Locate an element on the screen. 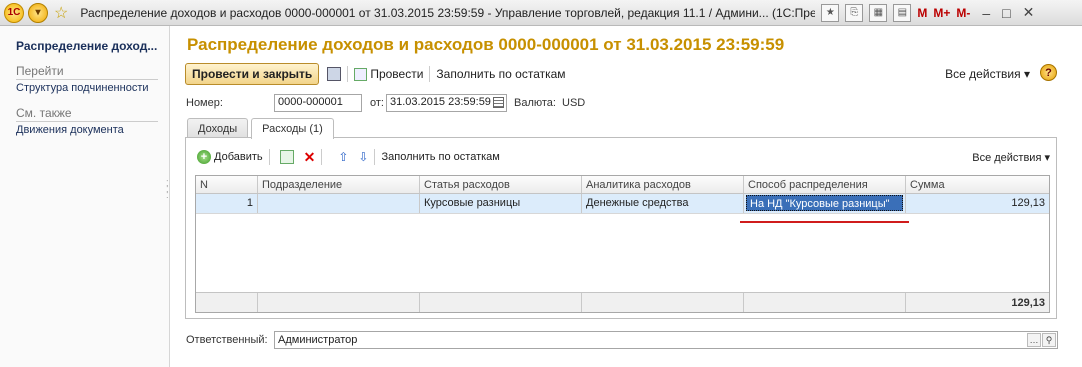 The height and width of the screenshot is (367, 1082). close-button: ✕ is located at coordinates (1029, 12).